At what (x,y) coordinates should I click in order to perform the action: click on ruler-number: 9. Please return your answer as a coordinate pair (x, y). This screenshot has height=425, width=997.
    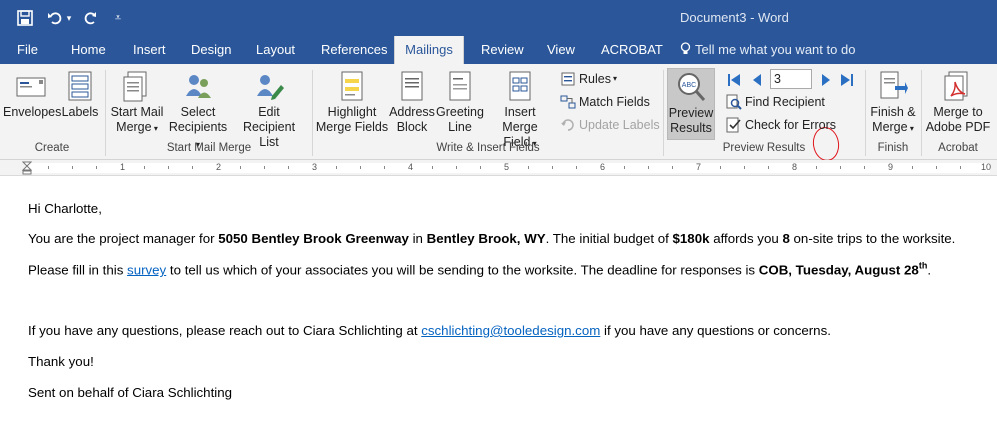
    Looking at the image, I should click on (891, 167).